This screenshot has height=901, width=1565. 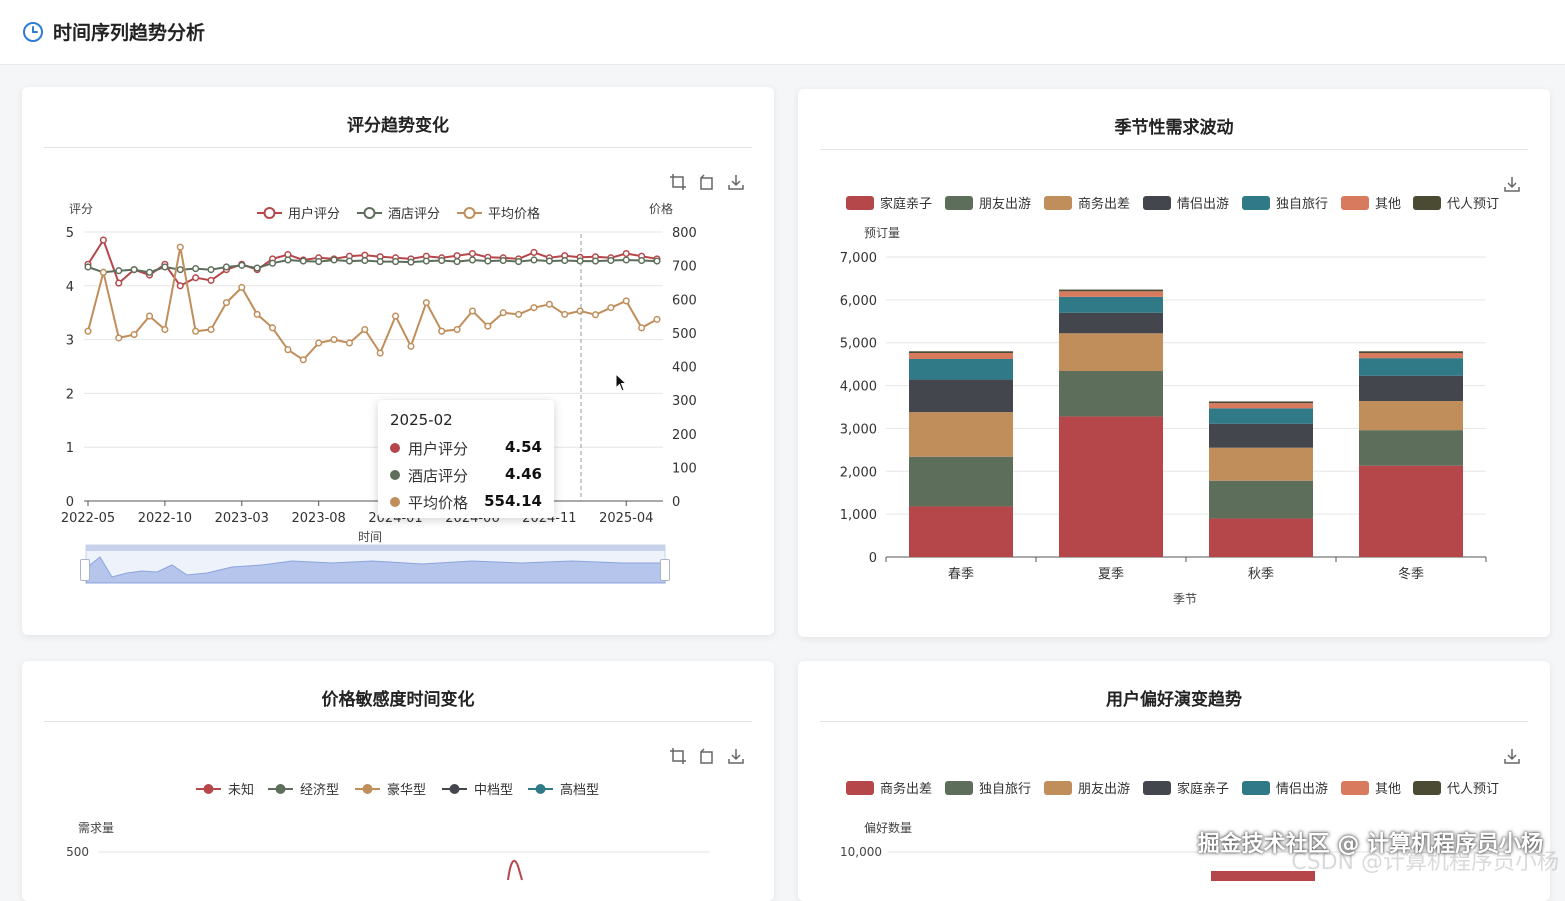 I want to click on legend-label: 情侣出游, so click(x=1302, y=789).